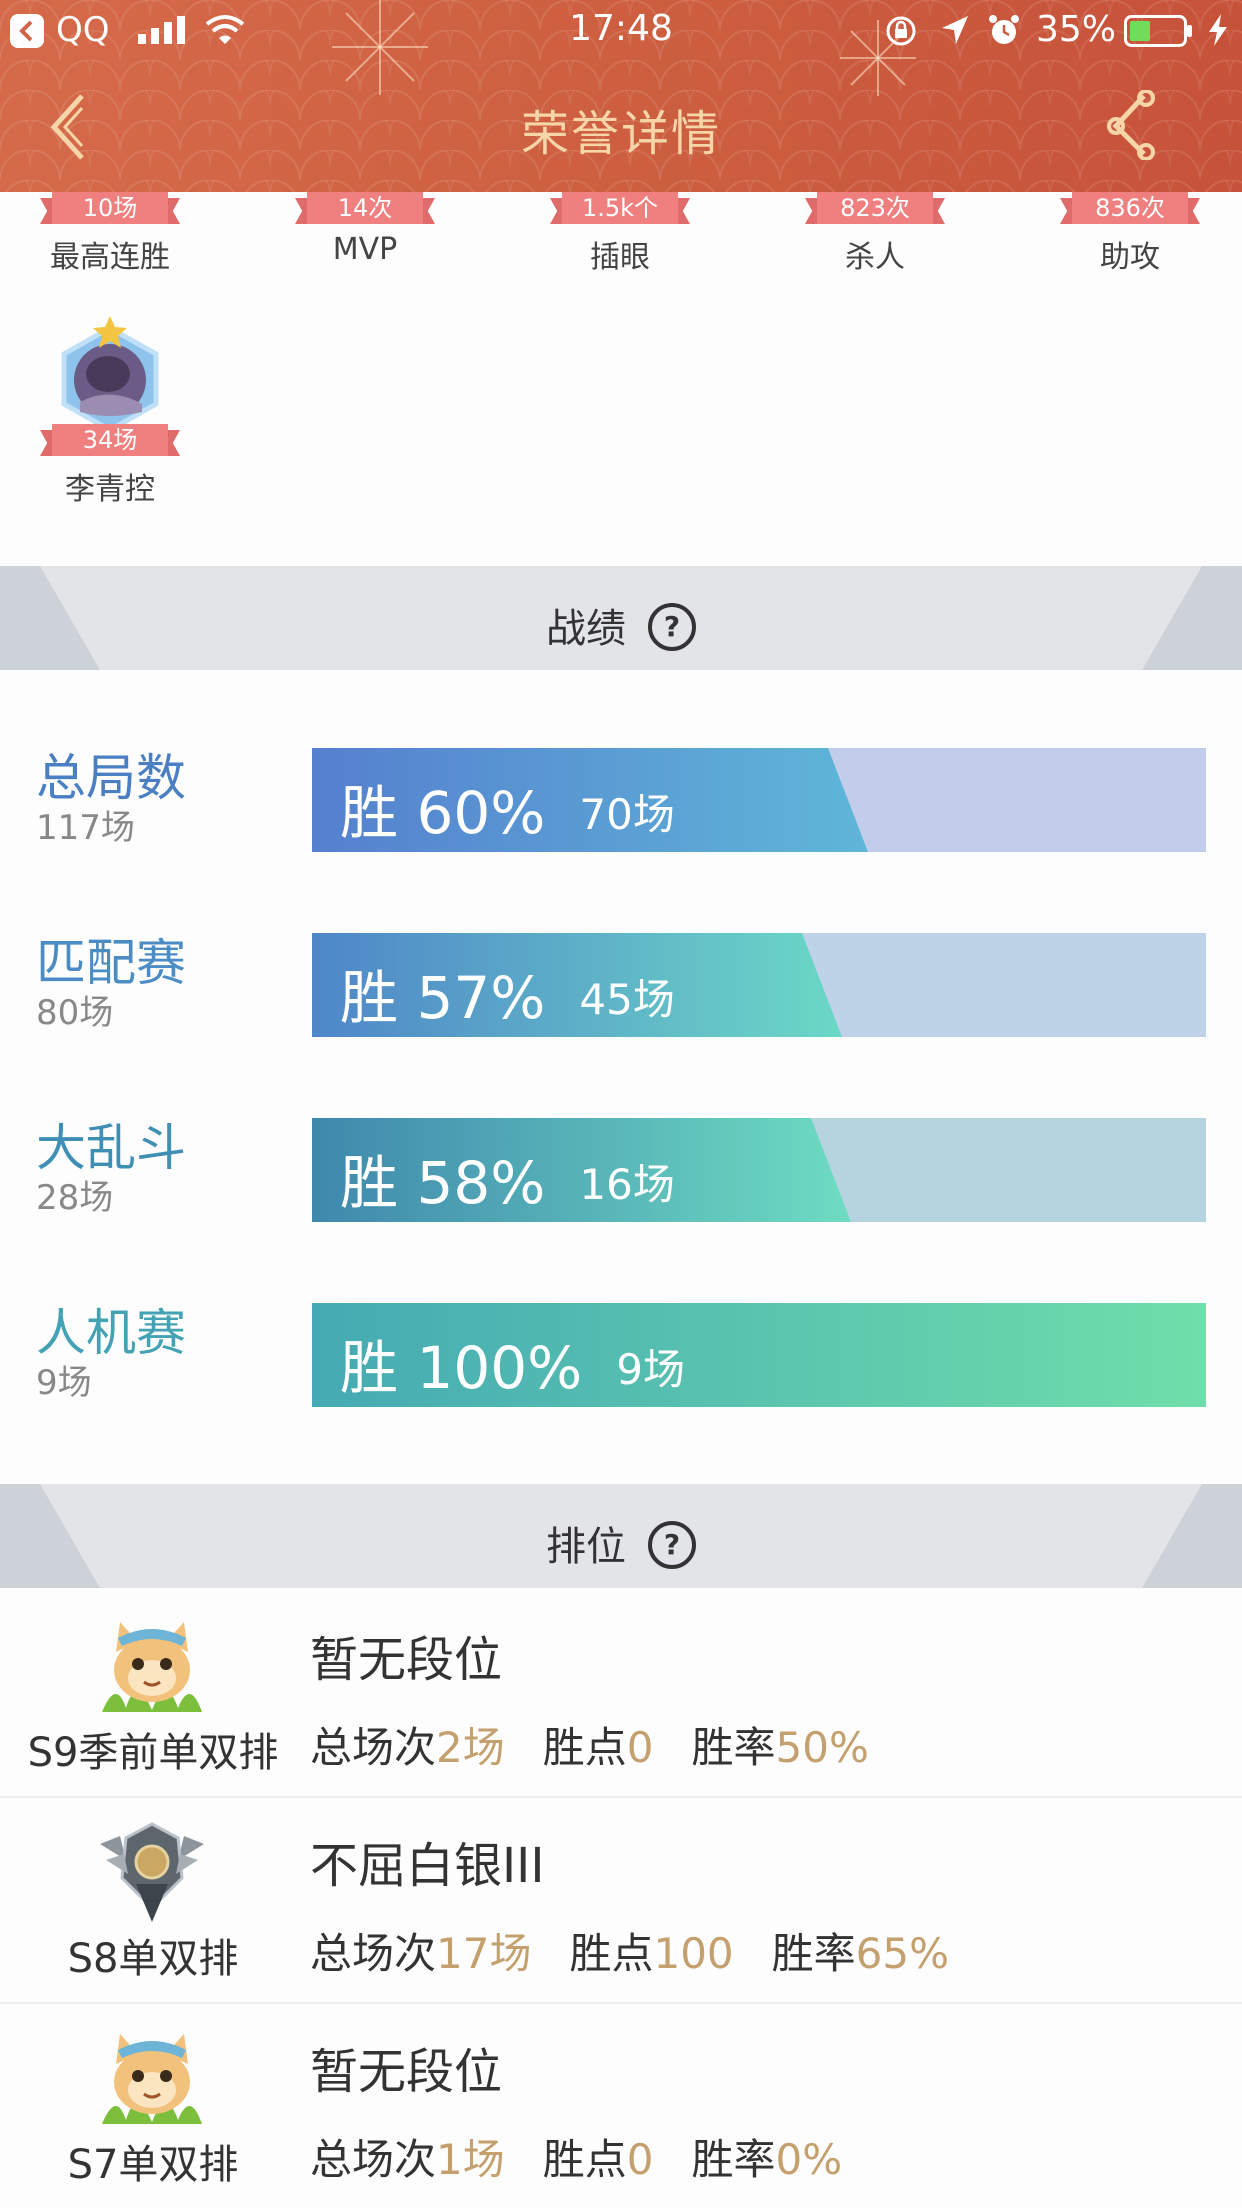  Describe the element at coordinates (759, 1355) in the screenshot. I see `win-rate-bar: 胜 100% 9场` at that location.